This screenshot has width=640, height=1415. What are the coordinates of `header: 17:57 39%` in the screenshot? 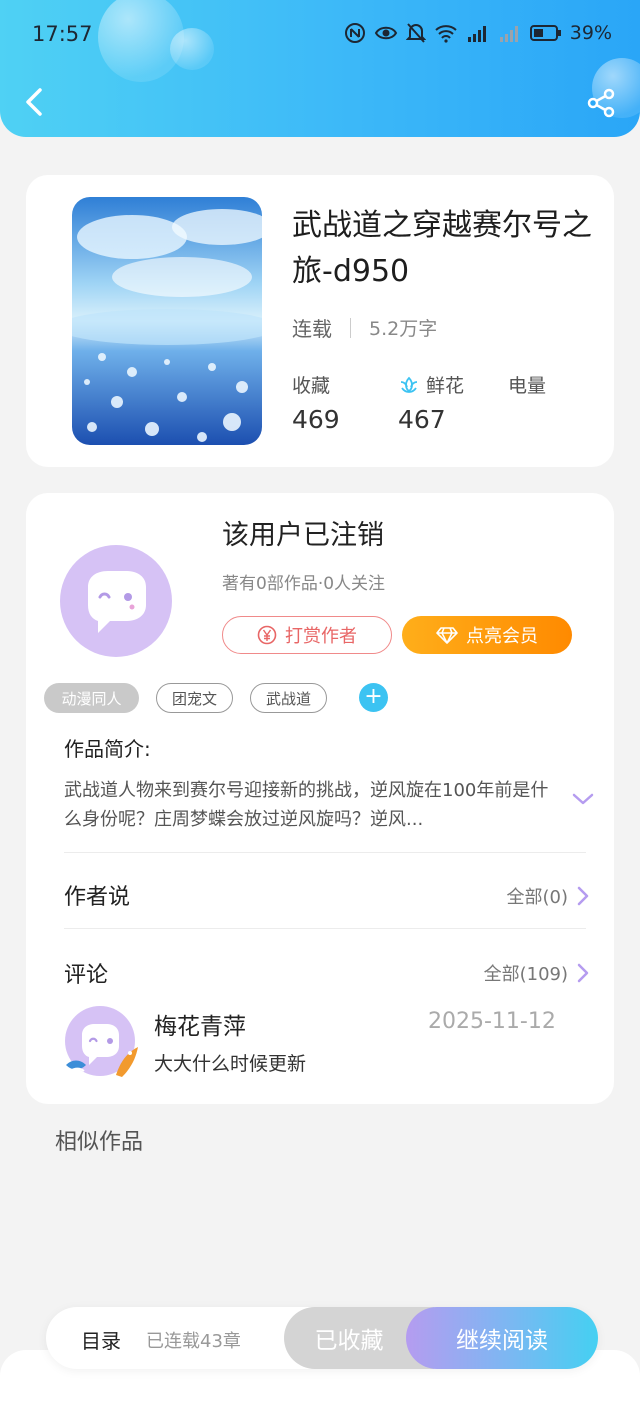 It's located at (320, 68).